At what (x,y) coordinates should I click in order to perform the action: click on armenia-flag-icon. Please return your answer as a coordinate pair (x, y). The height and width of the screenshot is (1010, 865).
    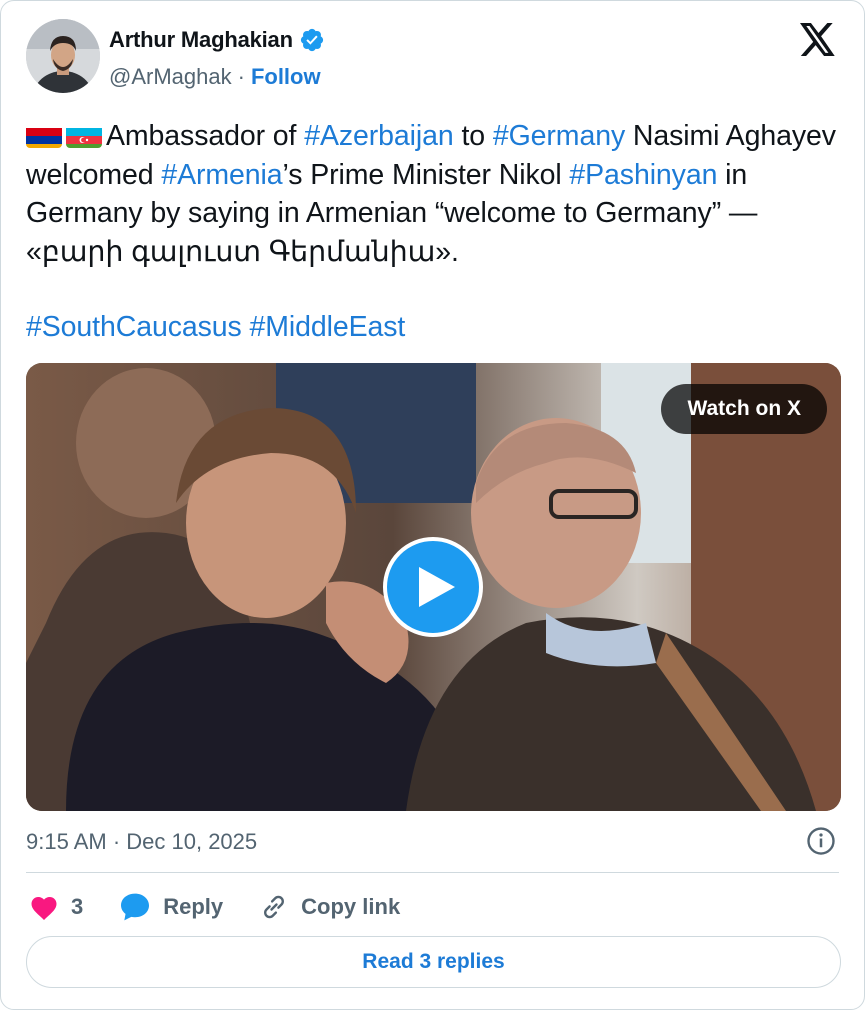
    Looking at the image, I should click on (44, 136).